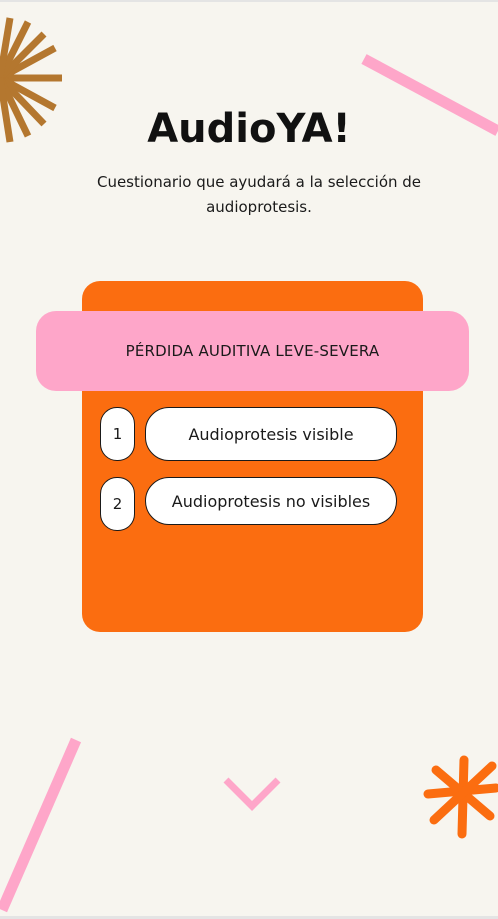 The width and height of the screenshot is (498, 919). I want to click on option-number-label: 1, so click(117, 434).